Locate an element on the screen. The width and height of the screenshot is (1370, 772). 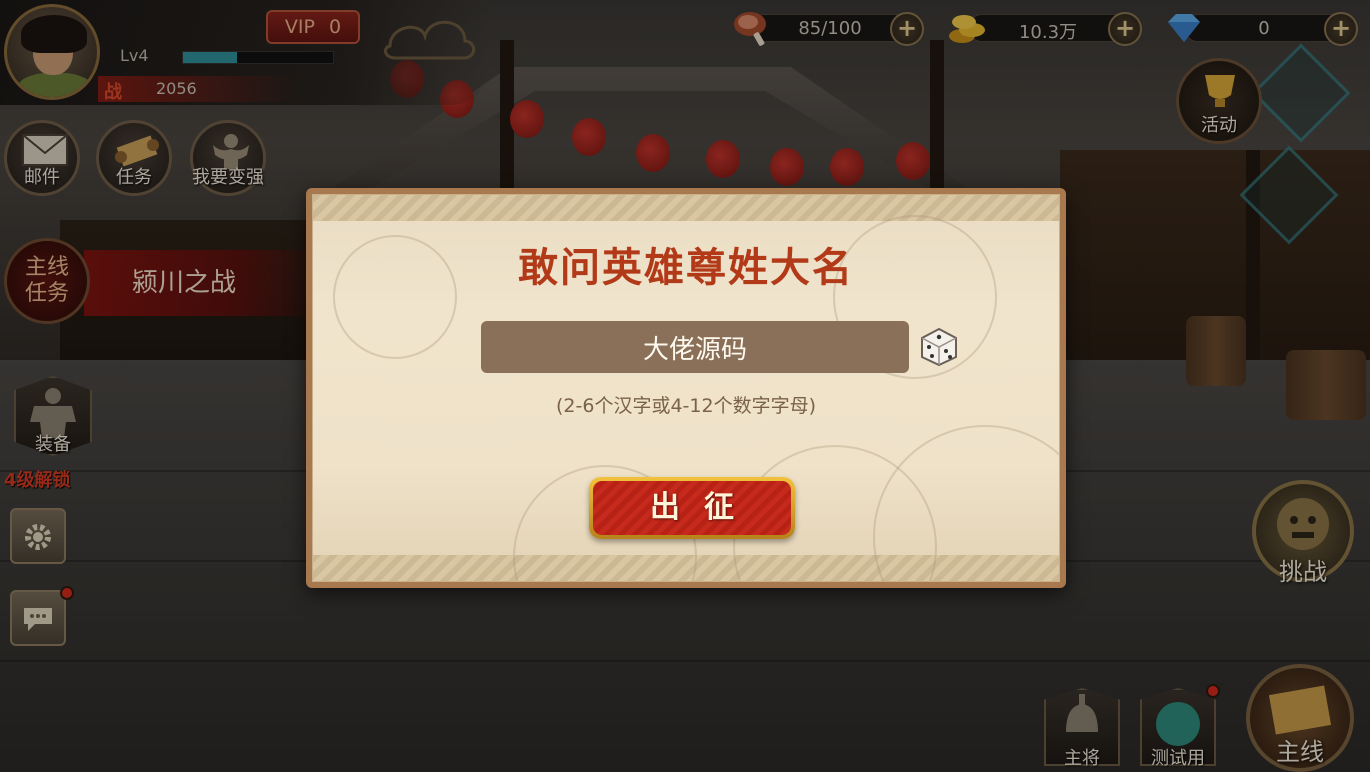
depart-label: 出征 is located at coordinates (692, 508).